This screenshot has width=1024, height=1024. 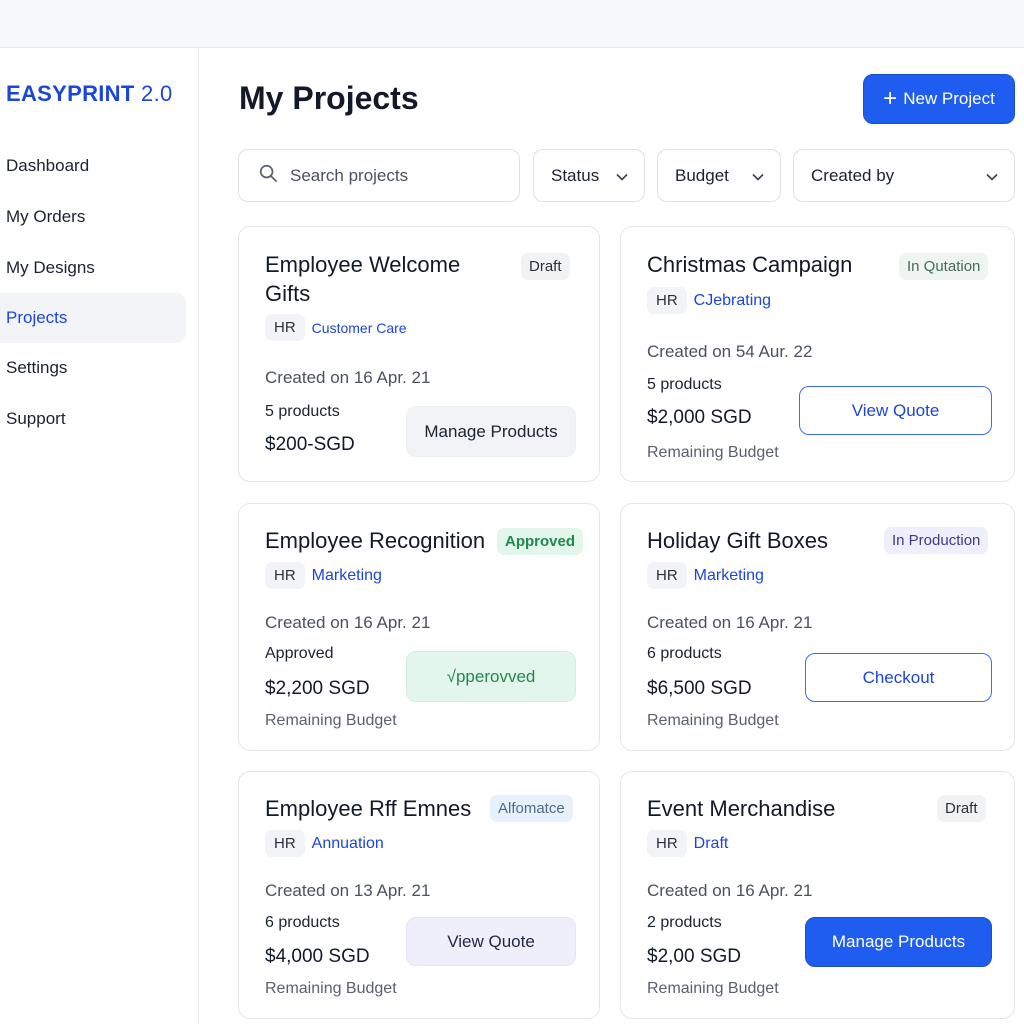 What do you see at coordinates (348, 890) in the screenshot?
I see `created-date: Created on 13 Apr. 21` at bounding box center [348, 890].